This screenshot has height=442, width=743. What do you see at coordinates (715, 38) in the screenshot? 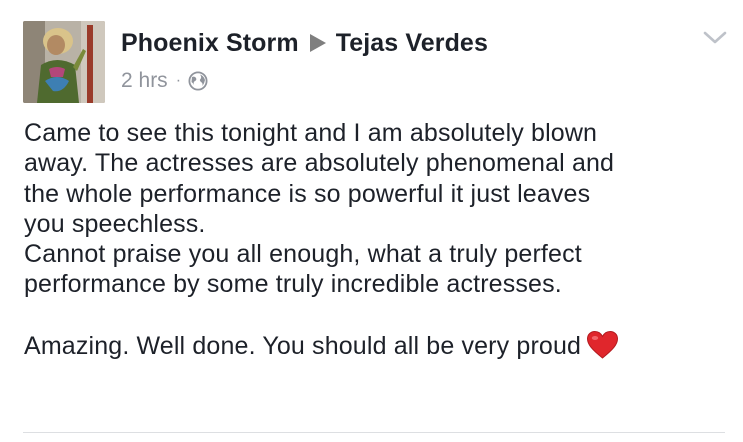
I see `chevron-down-icon` at bounding box center [715, 38].